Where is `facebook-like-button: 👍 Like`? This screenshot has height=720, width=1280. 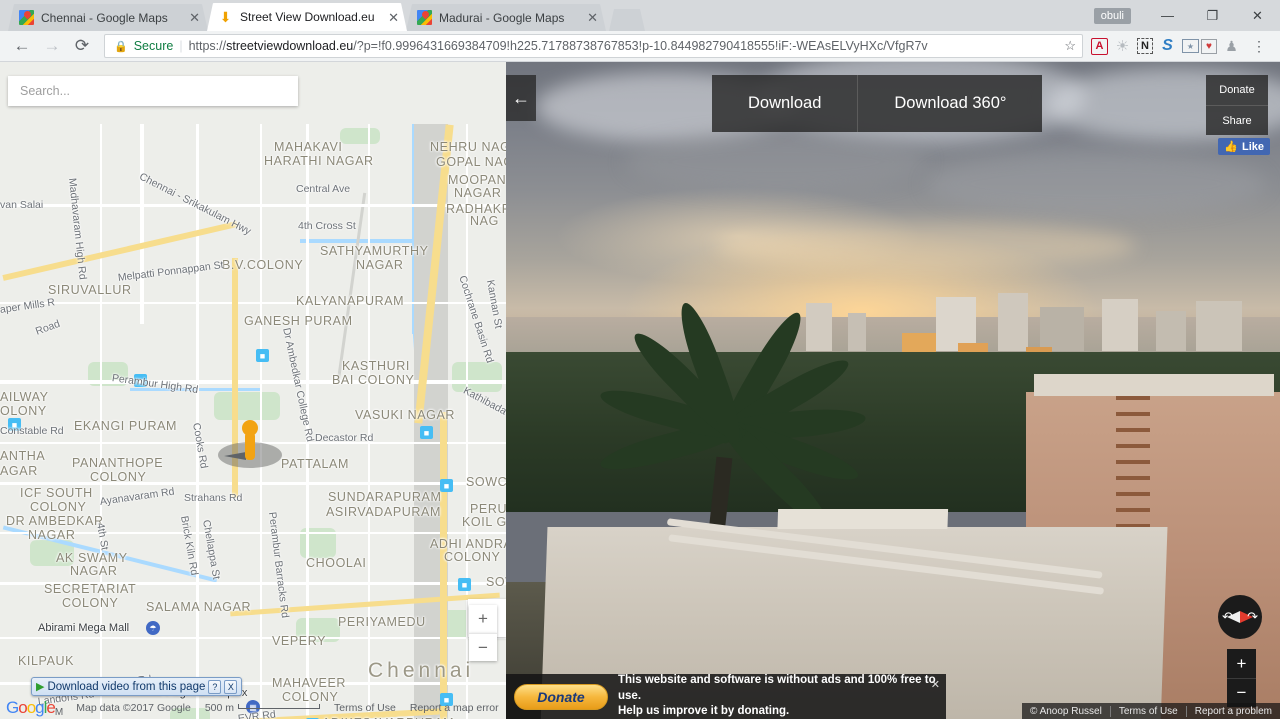
facebook-like-button: 👍 Like is located at coordinates (1244, 146).